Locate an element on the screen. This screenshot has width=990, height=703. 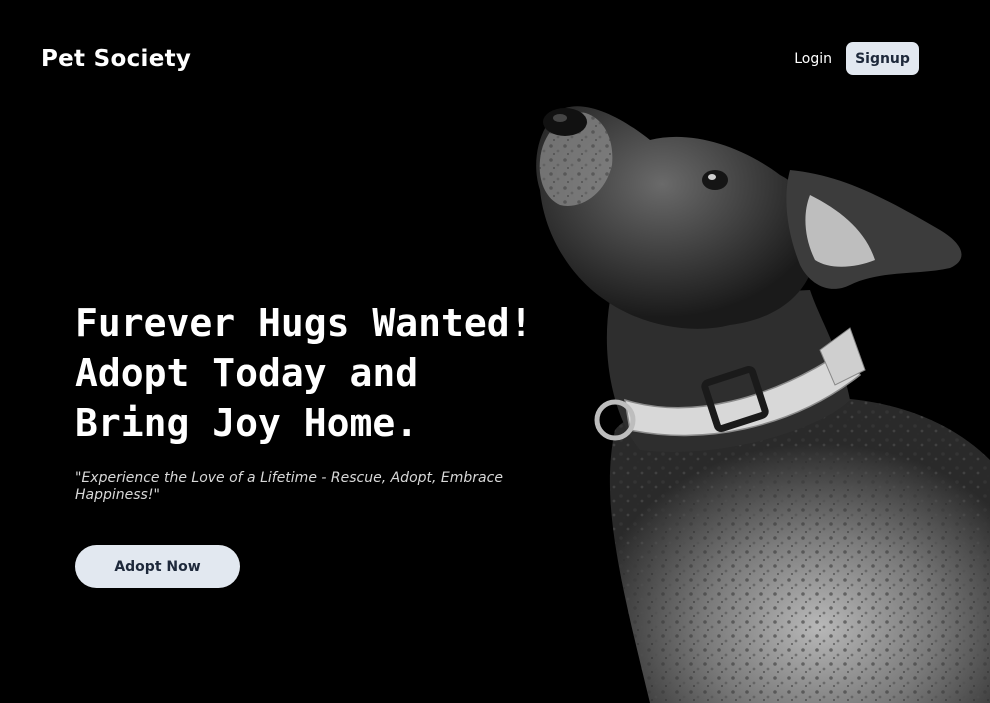
headline-line: Adopt Today and is located at coordinates (247, 373).